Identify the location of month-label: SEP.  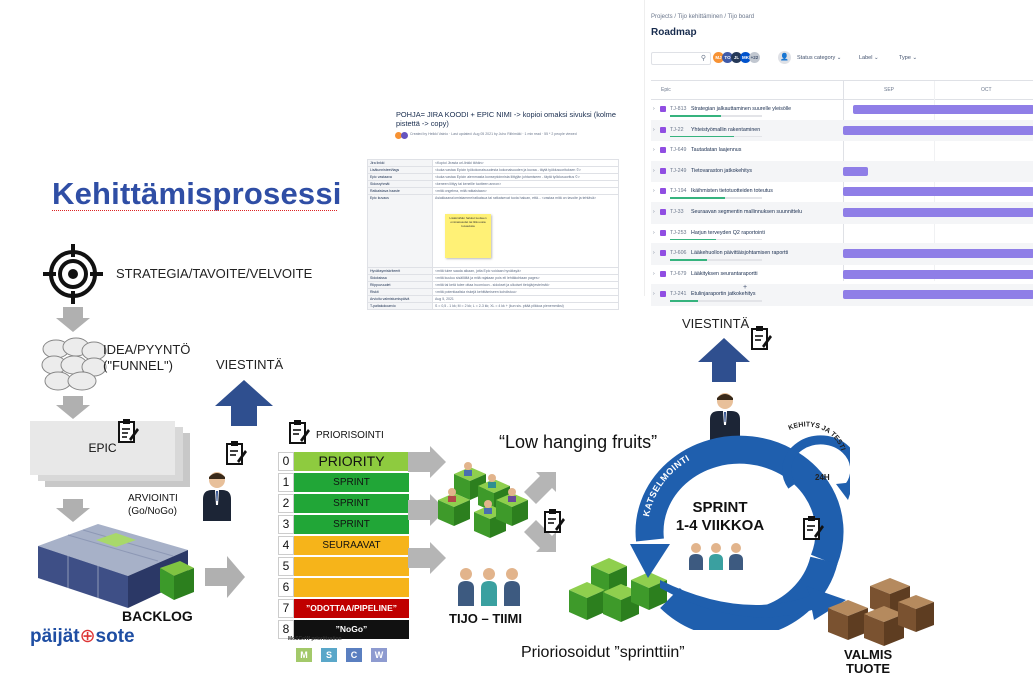
(889, 90).